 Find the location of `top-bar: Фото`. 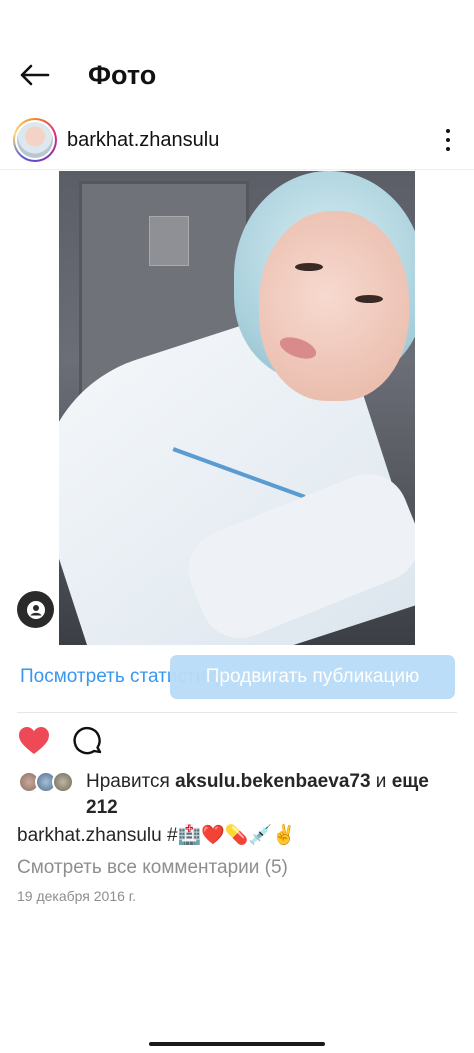

top-bar: Фото is located at coordinates (237, 75).